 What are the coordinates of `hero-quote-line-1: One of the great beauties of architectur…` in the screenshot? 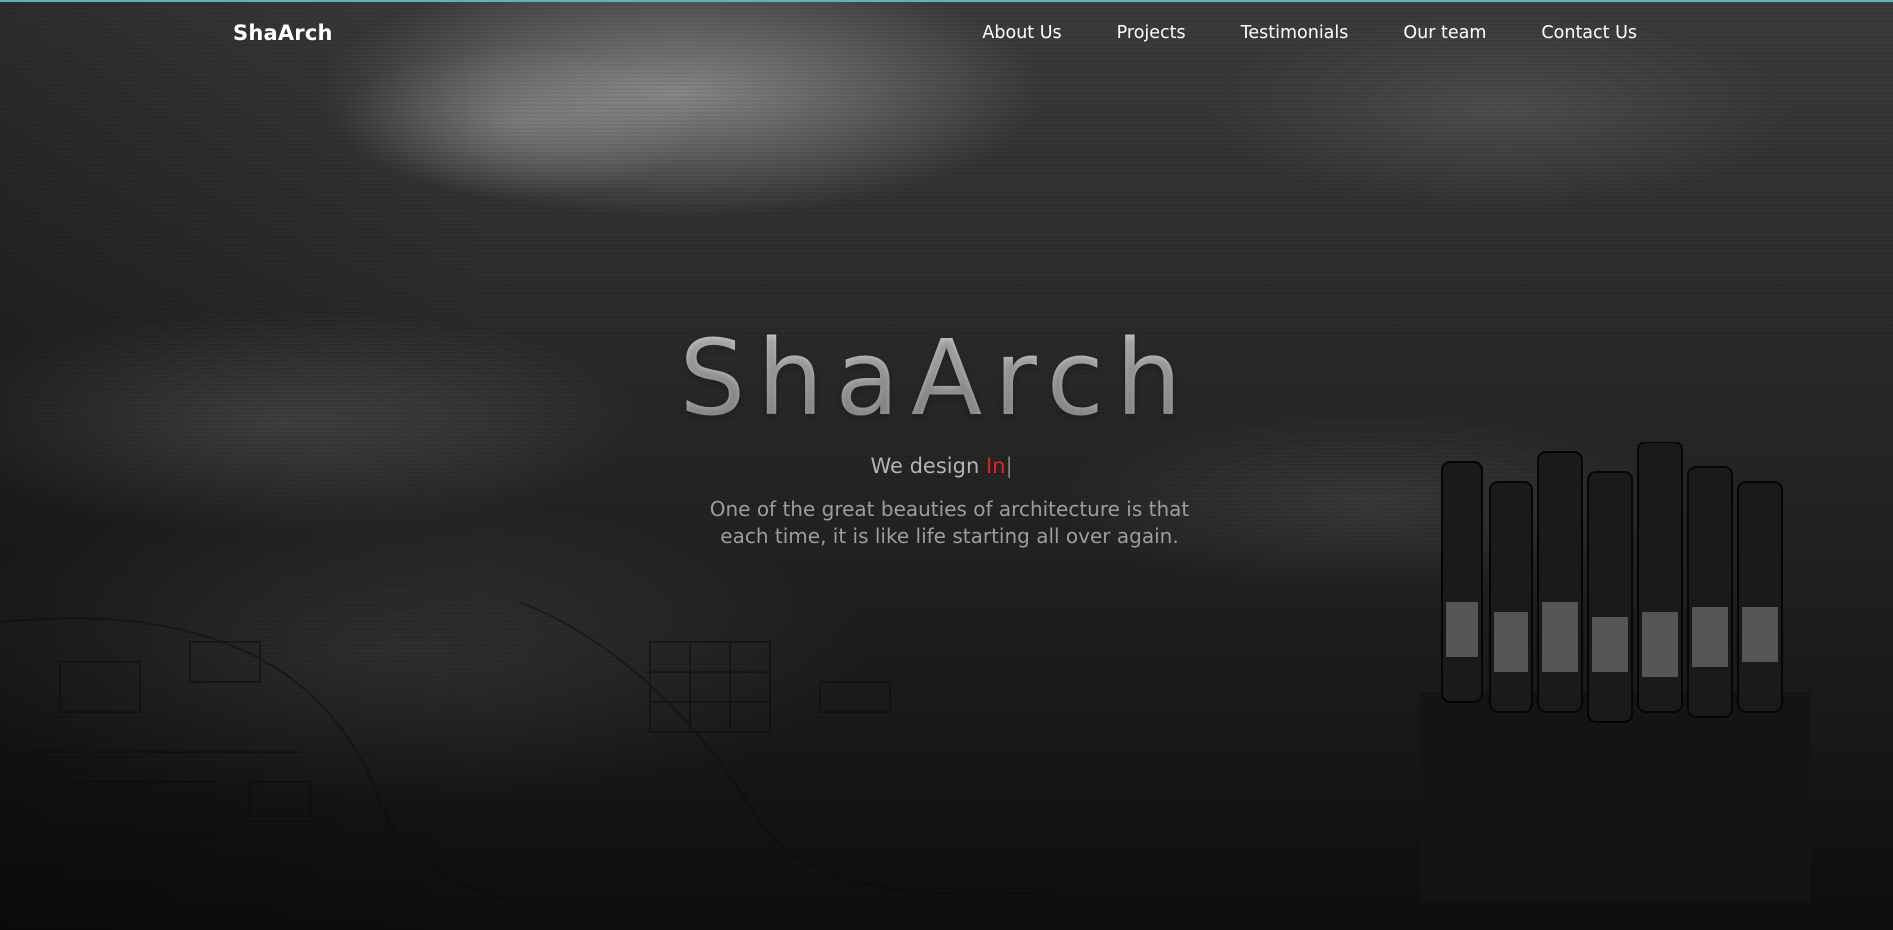 It's located at (949, 509).